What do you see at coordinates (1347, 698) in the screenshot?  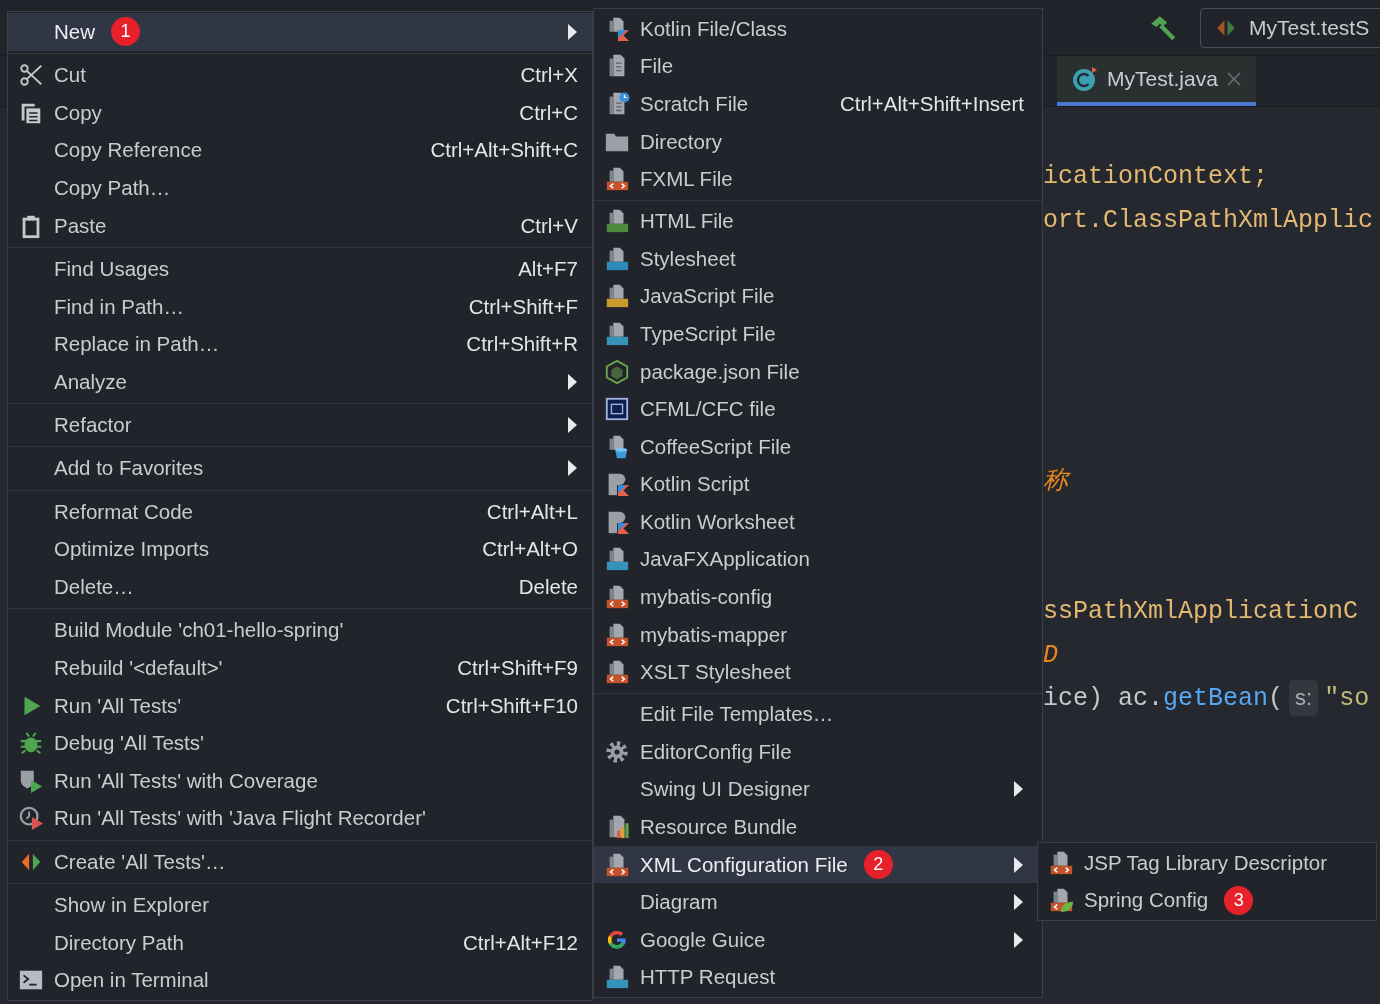 I see `code-text: "so` at bounding box center [1347, 698].